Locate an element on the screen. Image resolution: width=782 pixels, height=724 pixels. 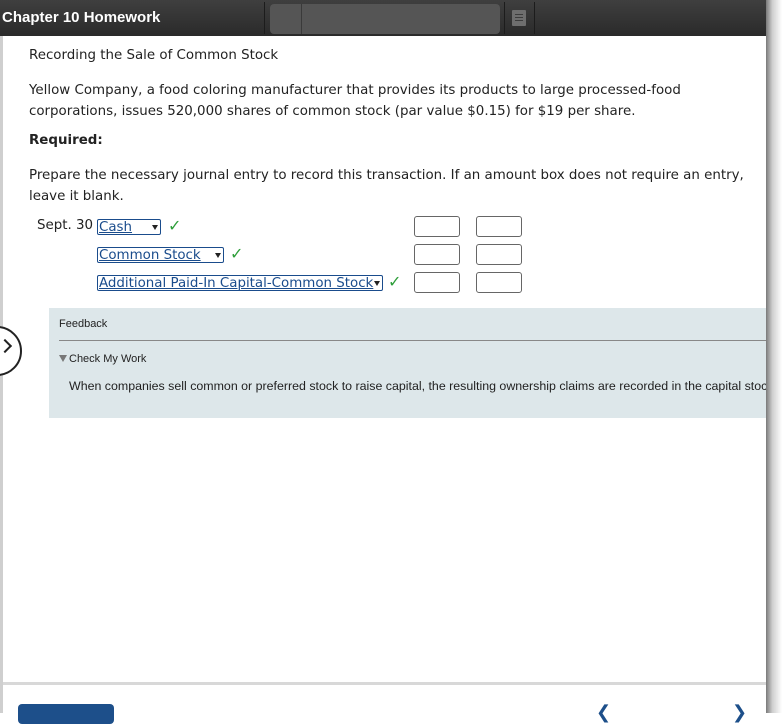
account-select-apic: Additional Paid-In Capital-Common Stock is located at coordinates (240, 283).